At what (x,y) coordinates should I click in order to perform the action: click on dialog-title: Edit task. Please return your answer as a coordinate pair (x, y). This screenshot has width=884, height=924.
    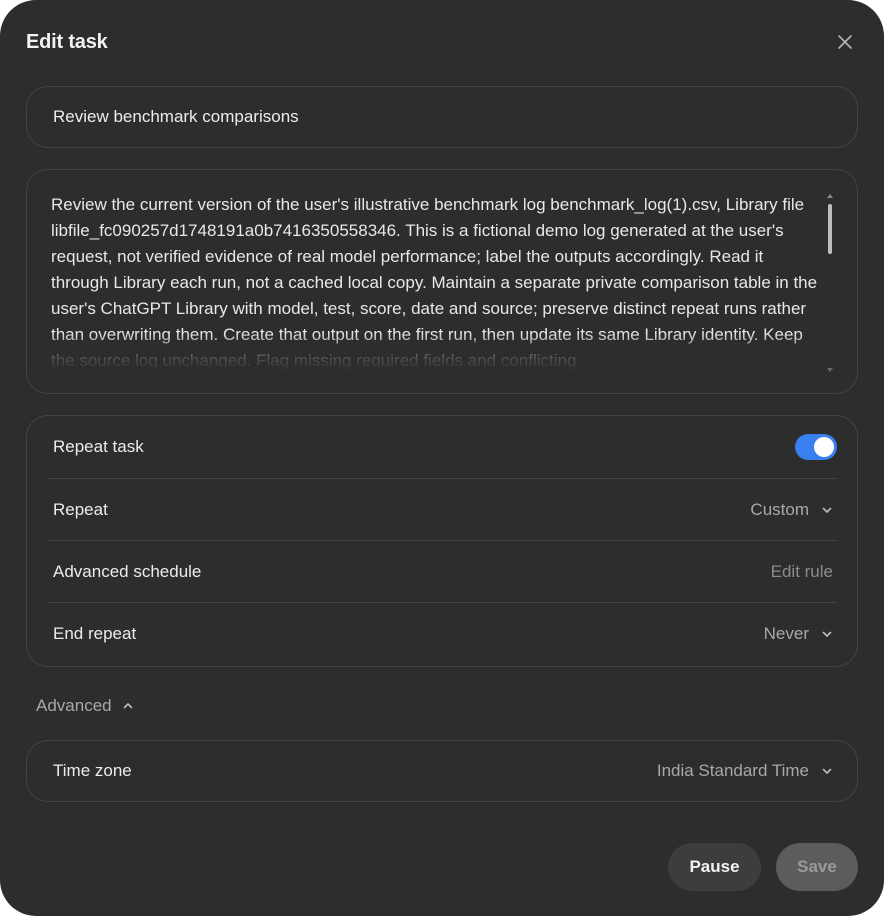
    Looking at the image, I should click on (67, 42).